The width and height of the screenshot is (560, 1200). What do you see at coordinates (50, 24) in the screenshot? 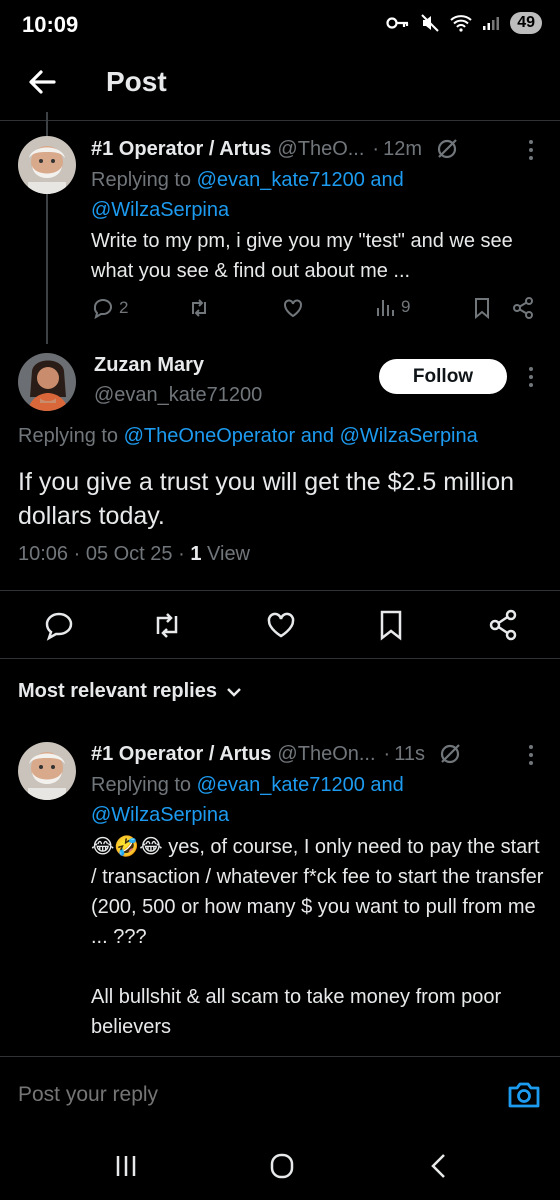
I see `status-time: 10:09` at bounding box center [50, 24].